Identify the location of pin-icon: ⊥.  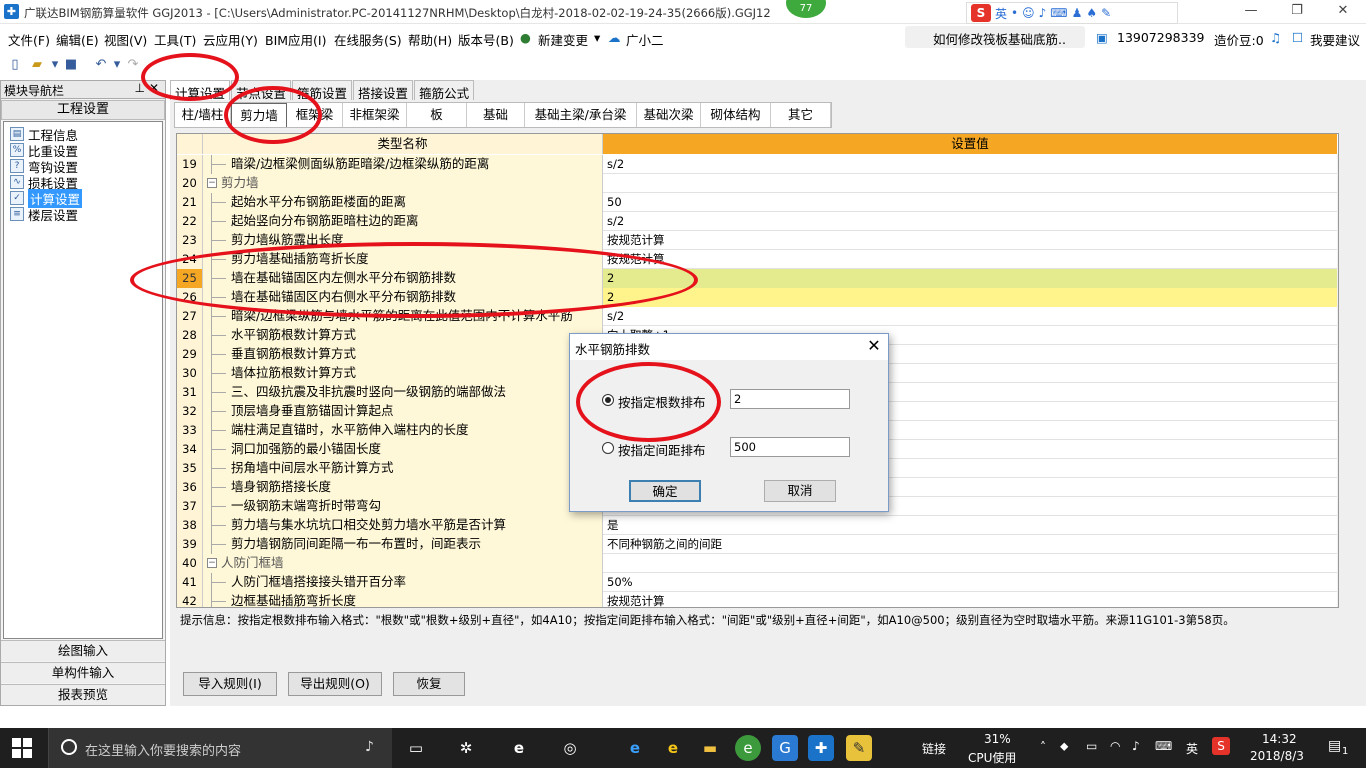
(140, 88).